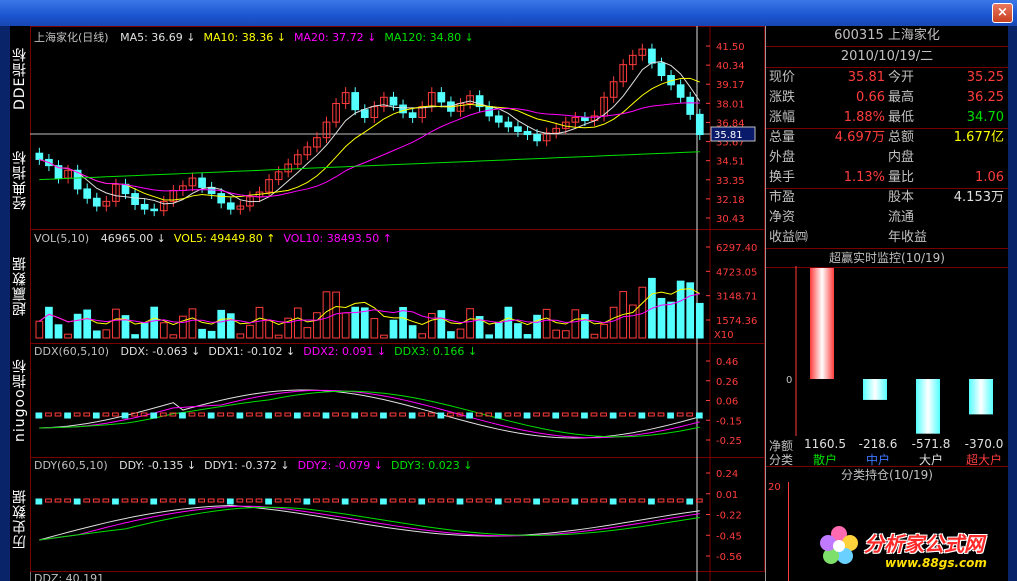  Describe the element at coordinates (887, 158) in the screenshot. I see `quote-row: 外盘 内盘` at that location.